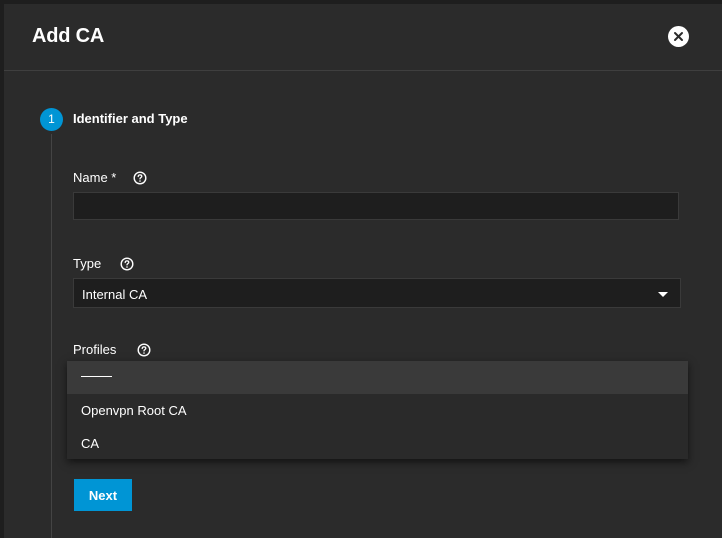 This screenshot has height=538, width=722. Describe the element at coordinates (90, 443) in the screenshot. I see `profiles-option-label: CA` at that location.